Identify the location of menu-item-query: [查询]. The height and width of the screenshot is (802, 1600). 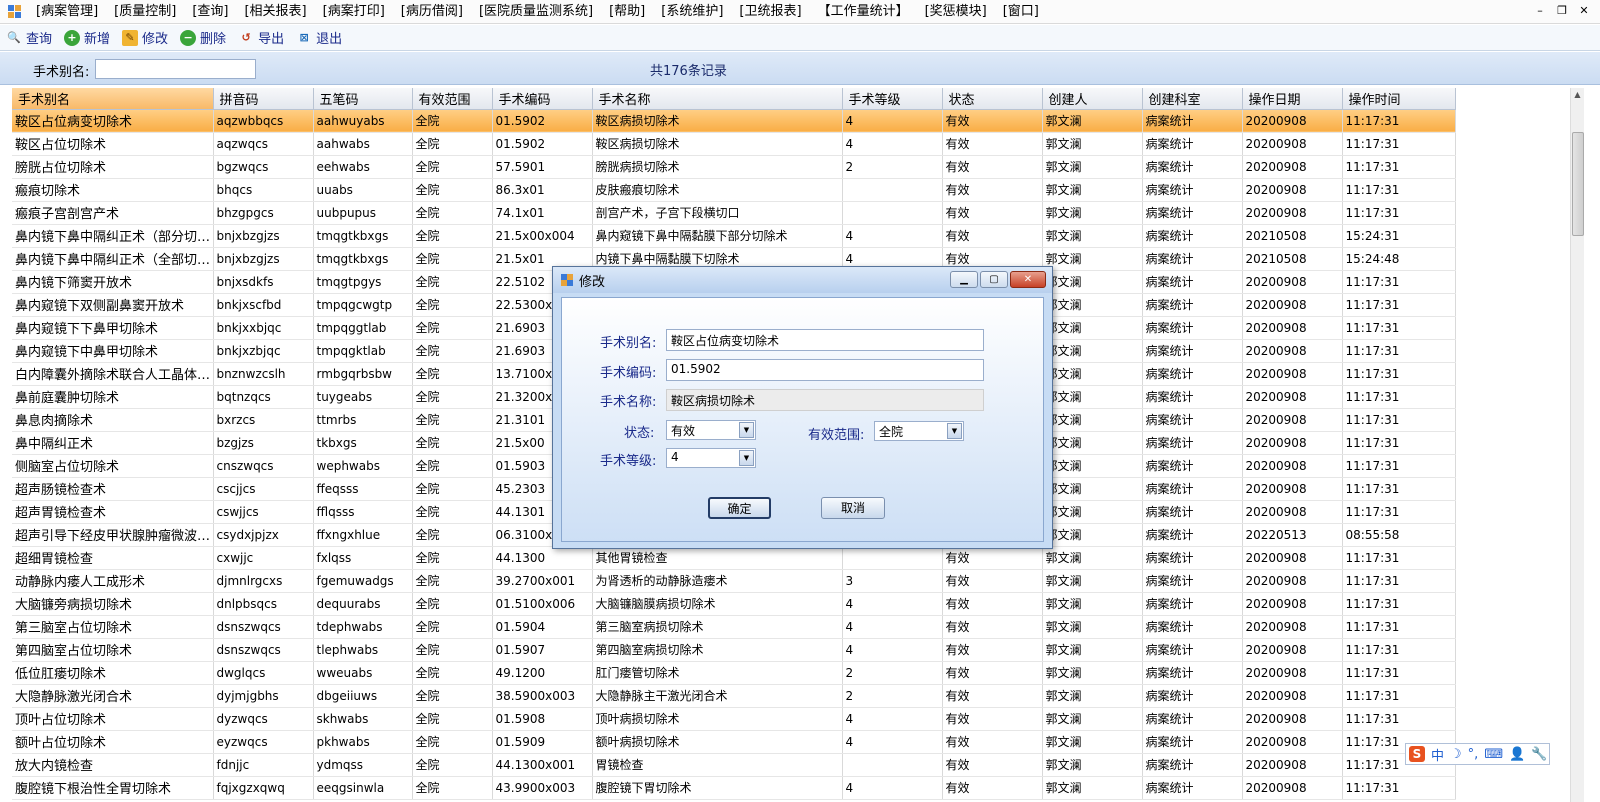
(210, 12).